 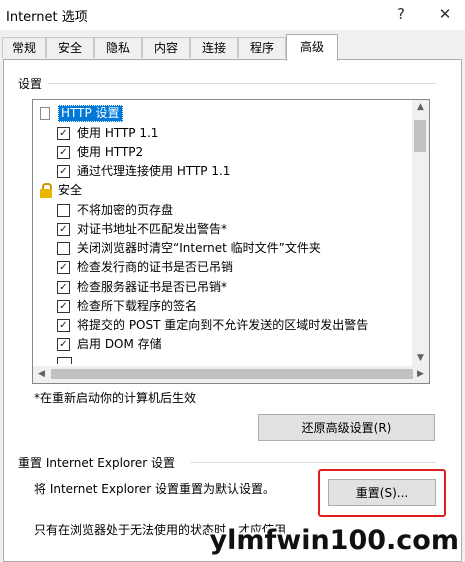 What do you see at coordinates (115, 398) in the screenshot?
I see `restart-note: *在重新启动你的计算机后生效` at bounding box center [115, 398].